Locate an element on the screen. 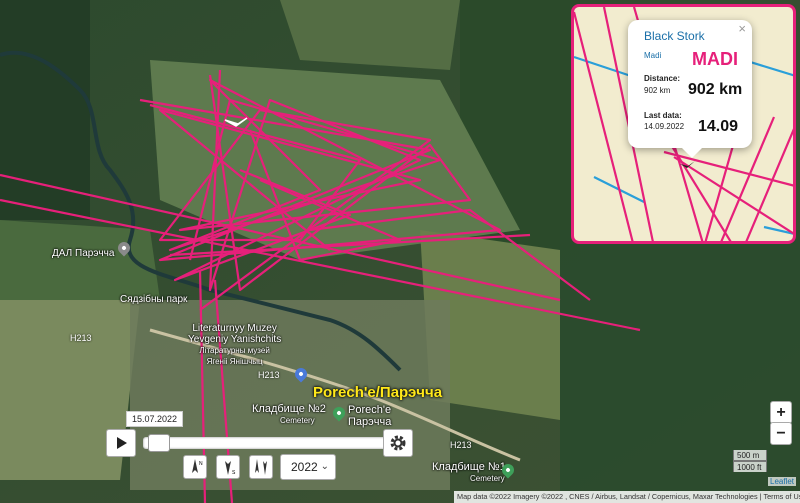 This screenshot has height=503, width=800. north-south-icon is located at coordinates (261, 467).